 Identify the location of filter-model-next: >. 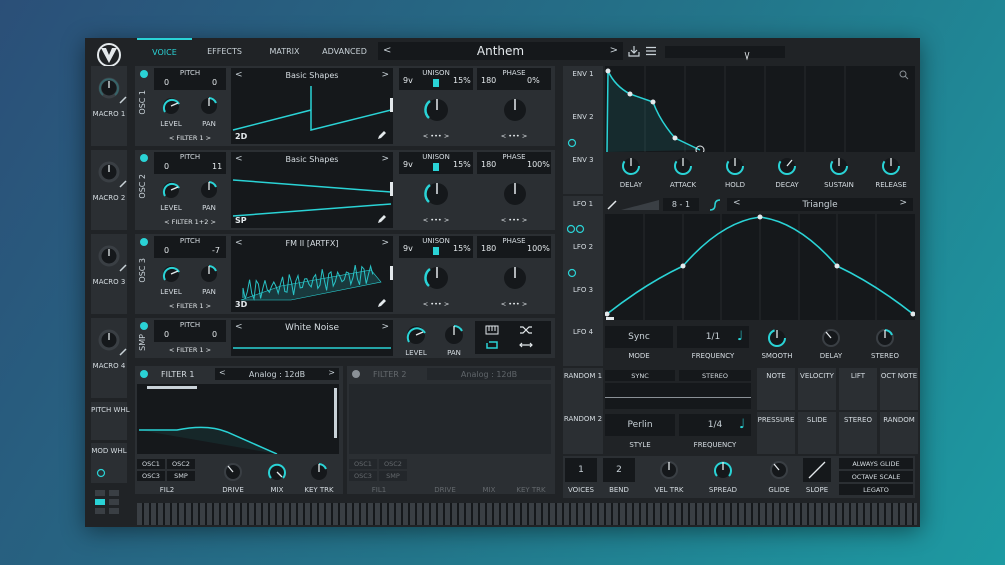
(331, 372).